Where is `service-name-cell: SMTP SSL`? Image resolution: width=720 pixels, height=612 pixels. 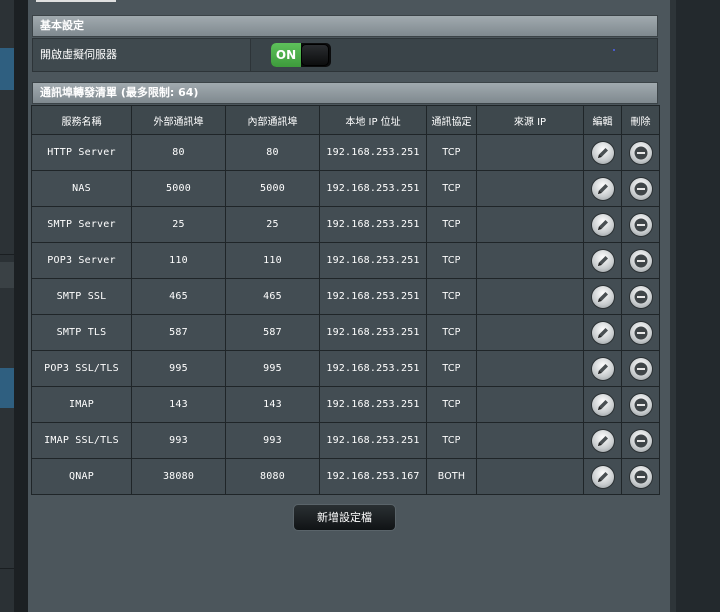 service-name-cell: SMTP SSL is located at coordinates (81, 296).